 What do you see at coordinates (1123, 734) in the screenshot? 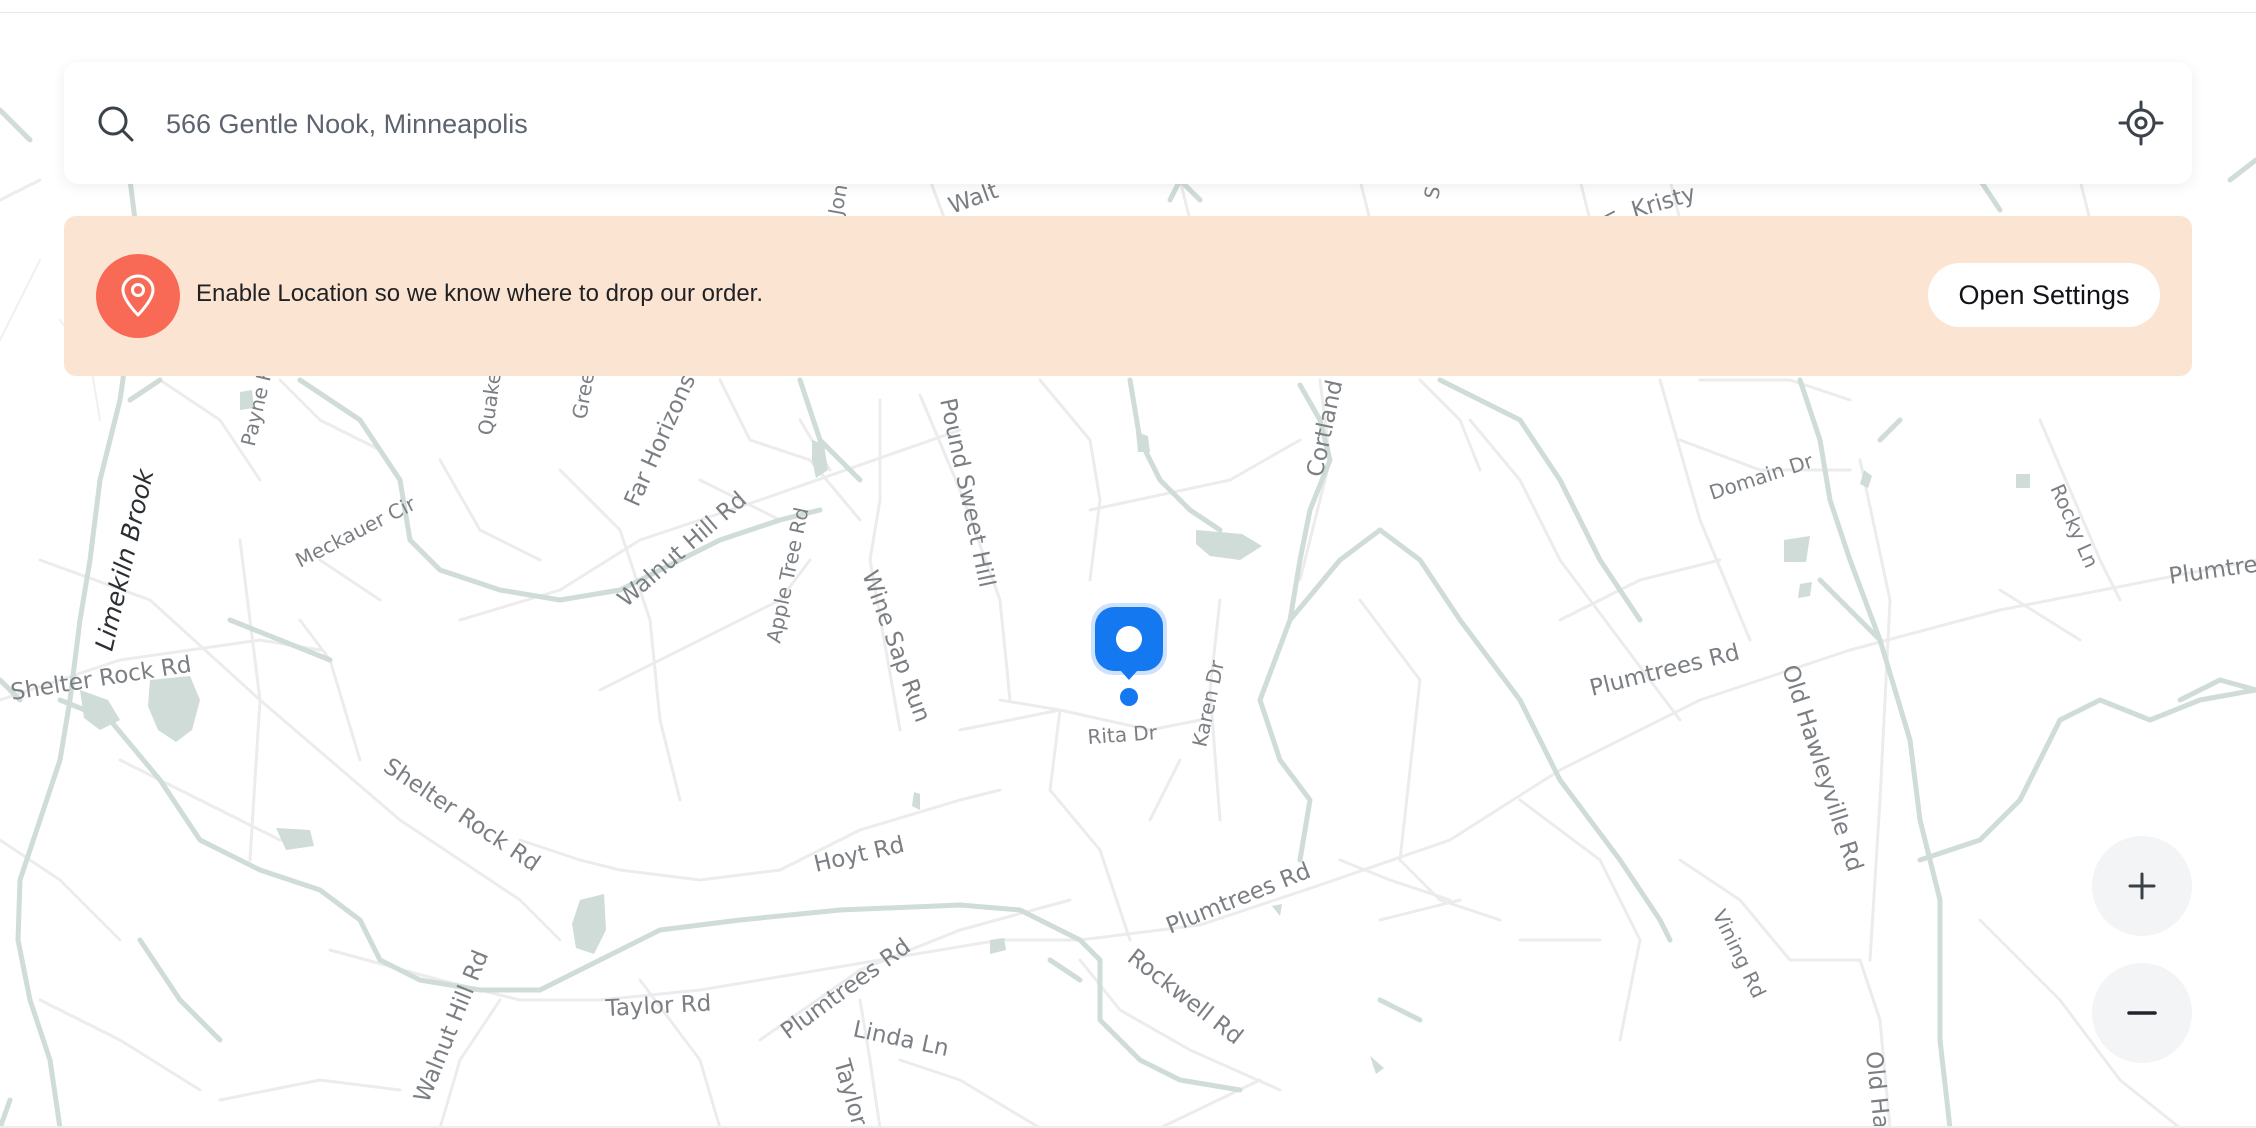
I see `street-label: Rita Dr` at bounding box center [1123, 734].